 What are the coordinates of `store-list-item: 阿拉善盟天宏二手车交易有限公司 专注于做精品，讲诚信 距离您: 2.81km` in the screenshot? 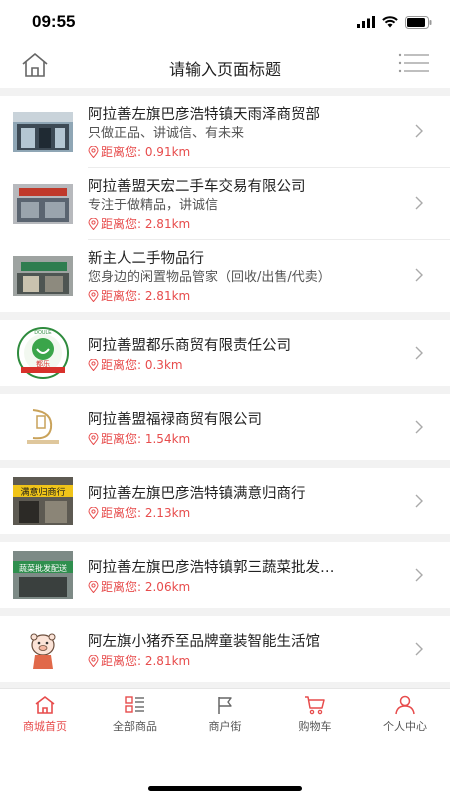 It's located at (225, 204).